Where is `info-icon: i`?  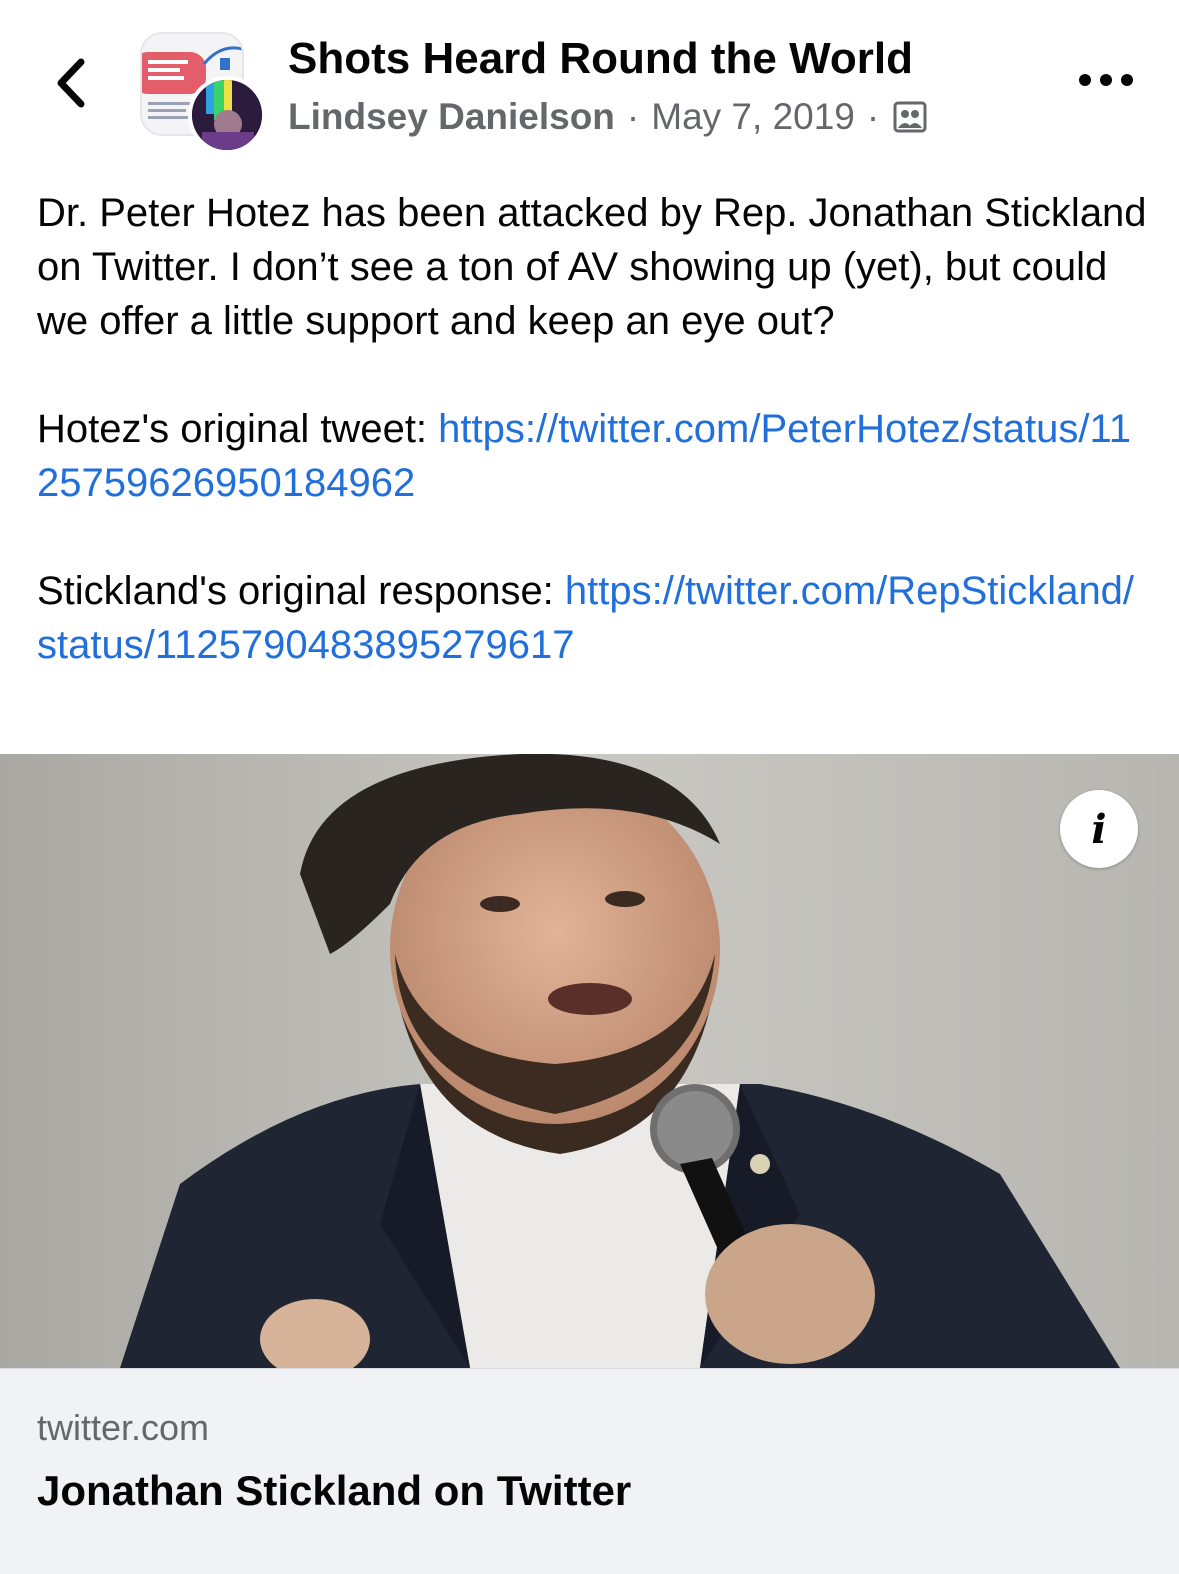 info-icon: i is located at coordinates (1099, 829).